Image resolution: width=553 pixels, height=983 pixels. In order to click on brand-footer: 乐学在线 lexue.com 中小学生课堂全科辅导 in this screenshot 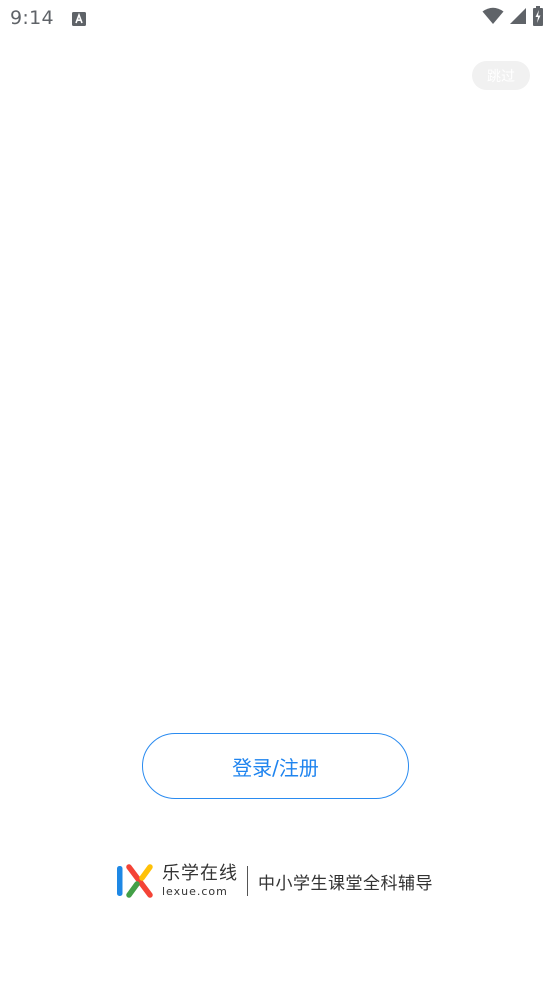, I will do `click(274, 881)`.